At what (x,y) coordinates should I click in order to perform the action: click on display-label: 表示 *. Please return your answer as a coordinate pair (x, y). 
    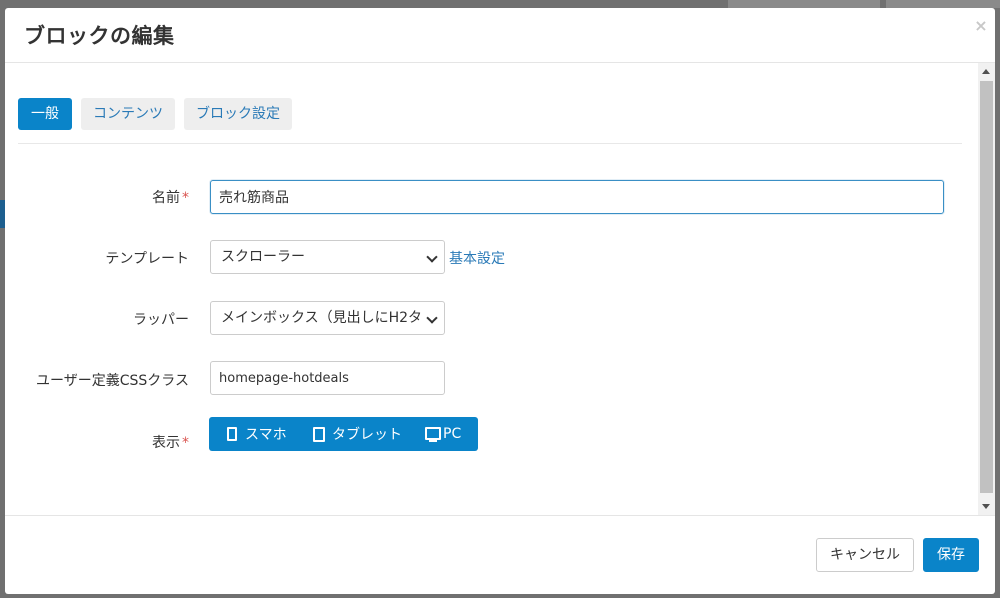
    Looking at the image, I should click on (170, 442).